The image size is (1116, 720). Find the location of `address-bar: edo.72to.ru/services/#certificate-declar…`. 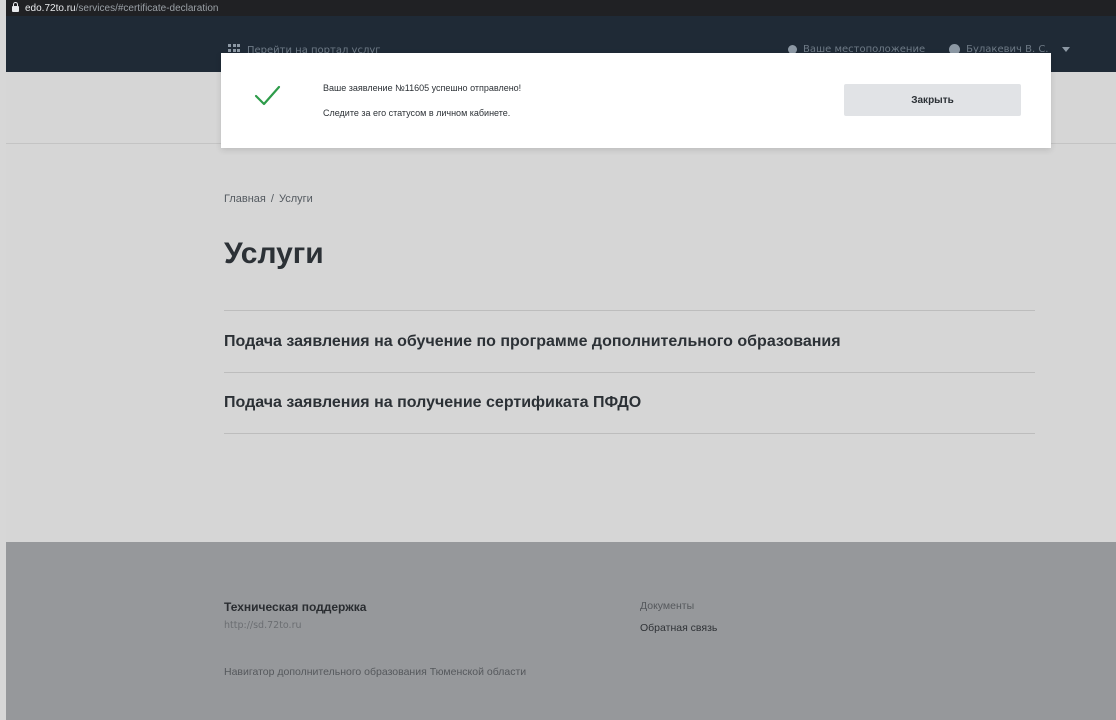

address-bar: edo.72to.ru/services/#certificate-declar… is located at coordinates (561, 8).